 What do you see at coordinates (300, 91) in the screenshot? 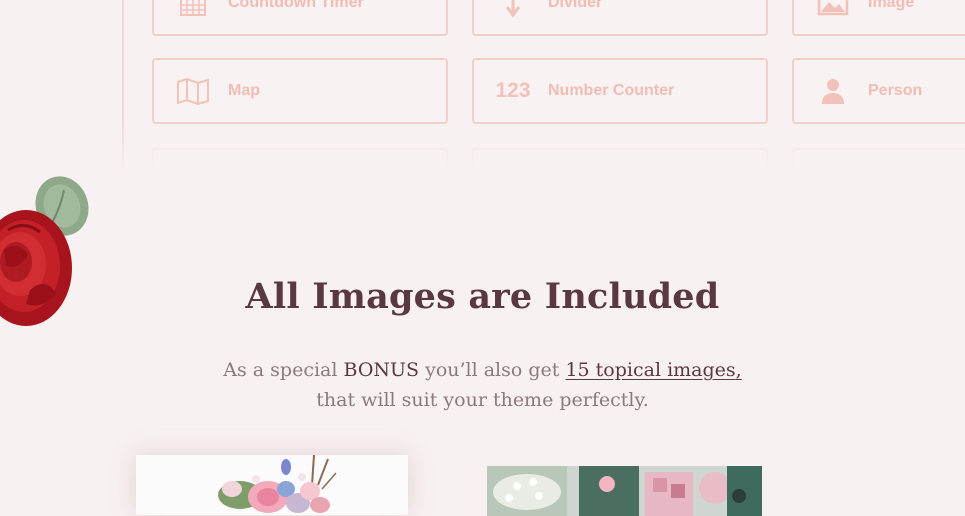
I see `widget-card-map: Map` at bounding box center [300, 91].